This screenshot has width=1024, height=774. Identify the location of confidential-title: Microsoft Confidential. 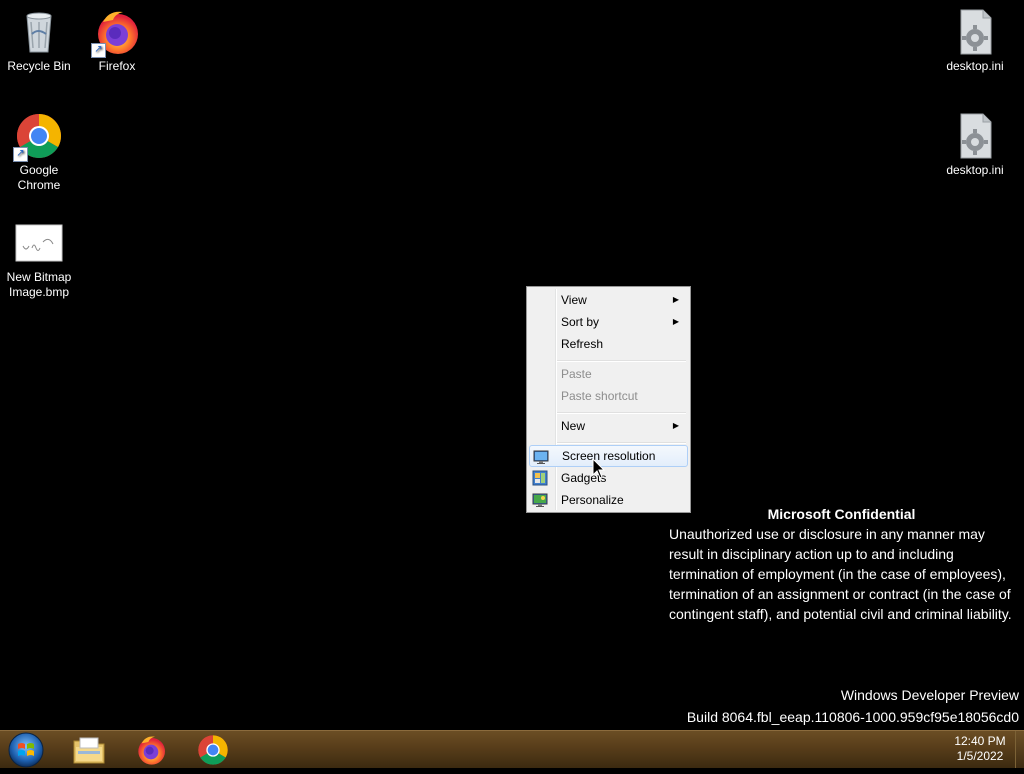
(841, 514).